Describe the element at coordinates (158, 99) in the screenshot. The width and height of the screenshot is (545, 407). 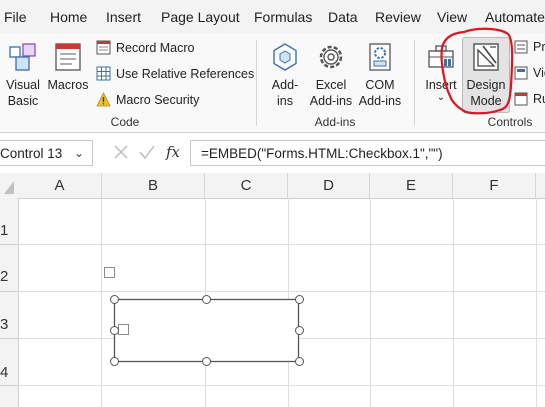
I see `macro-security-label: Macro Security` at that location.